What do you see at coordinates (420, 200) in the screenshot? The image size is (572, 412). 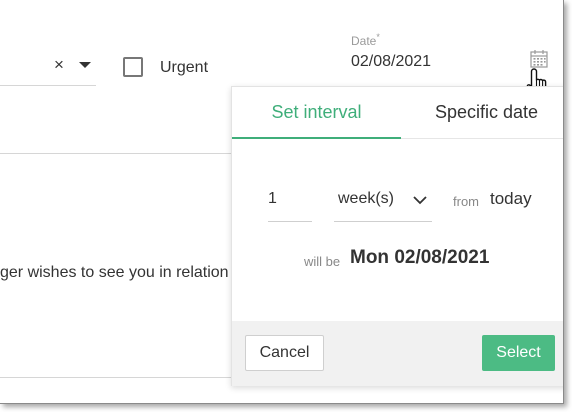 I see `chevron-down-icon` at bounding box center [420, 200].